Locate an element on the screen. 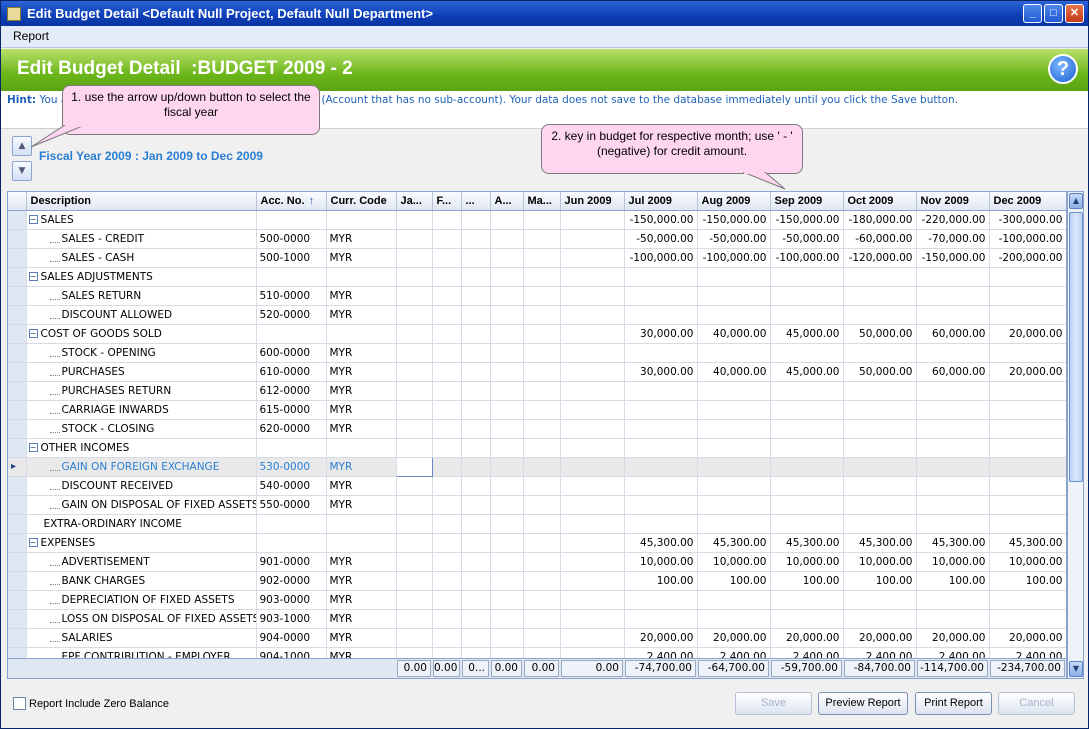 This screenshot has height=729, width=1089. column-header: Acc. No. ↑ is located at coordinates (291, 201).